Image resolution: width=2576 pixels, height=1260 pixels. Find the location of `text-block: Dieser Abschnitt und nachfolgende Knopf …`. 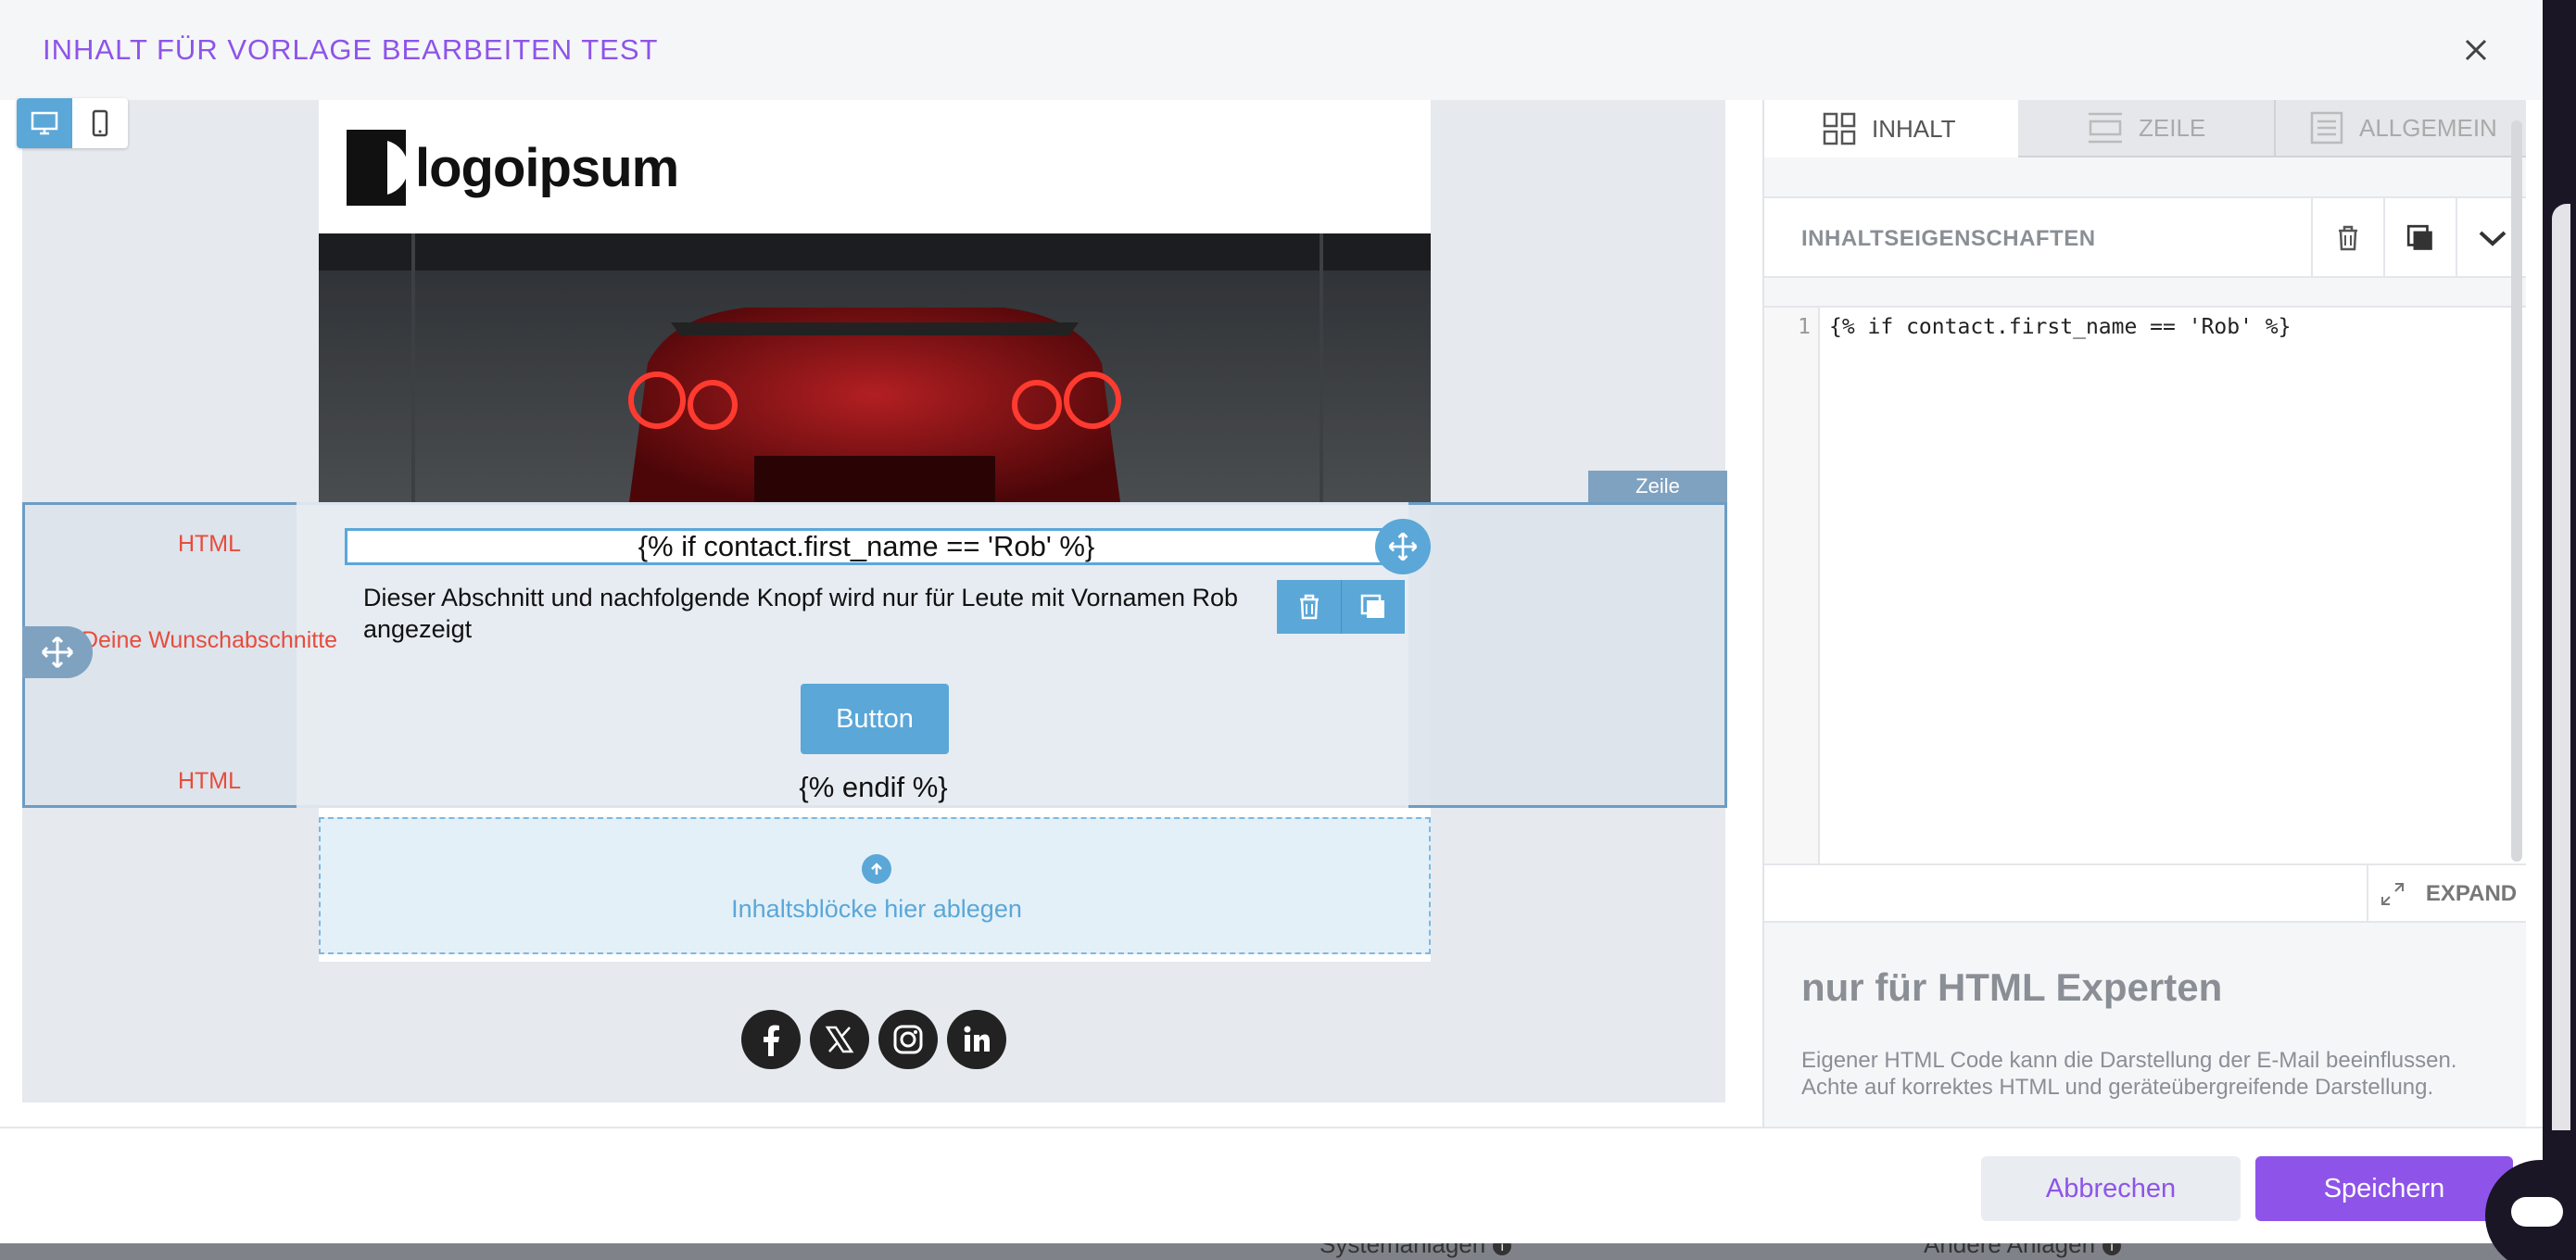

text-block: Dieser Abschnitt und nachfolgende Knopf … is located at coordinates (826, 613).